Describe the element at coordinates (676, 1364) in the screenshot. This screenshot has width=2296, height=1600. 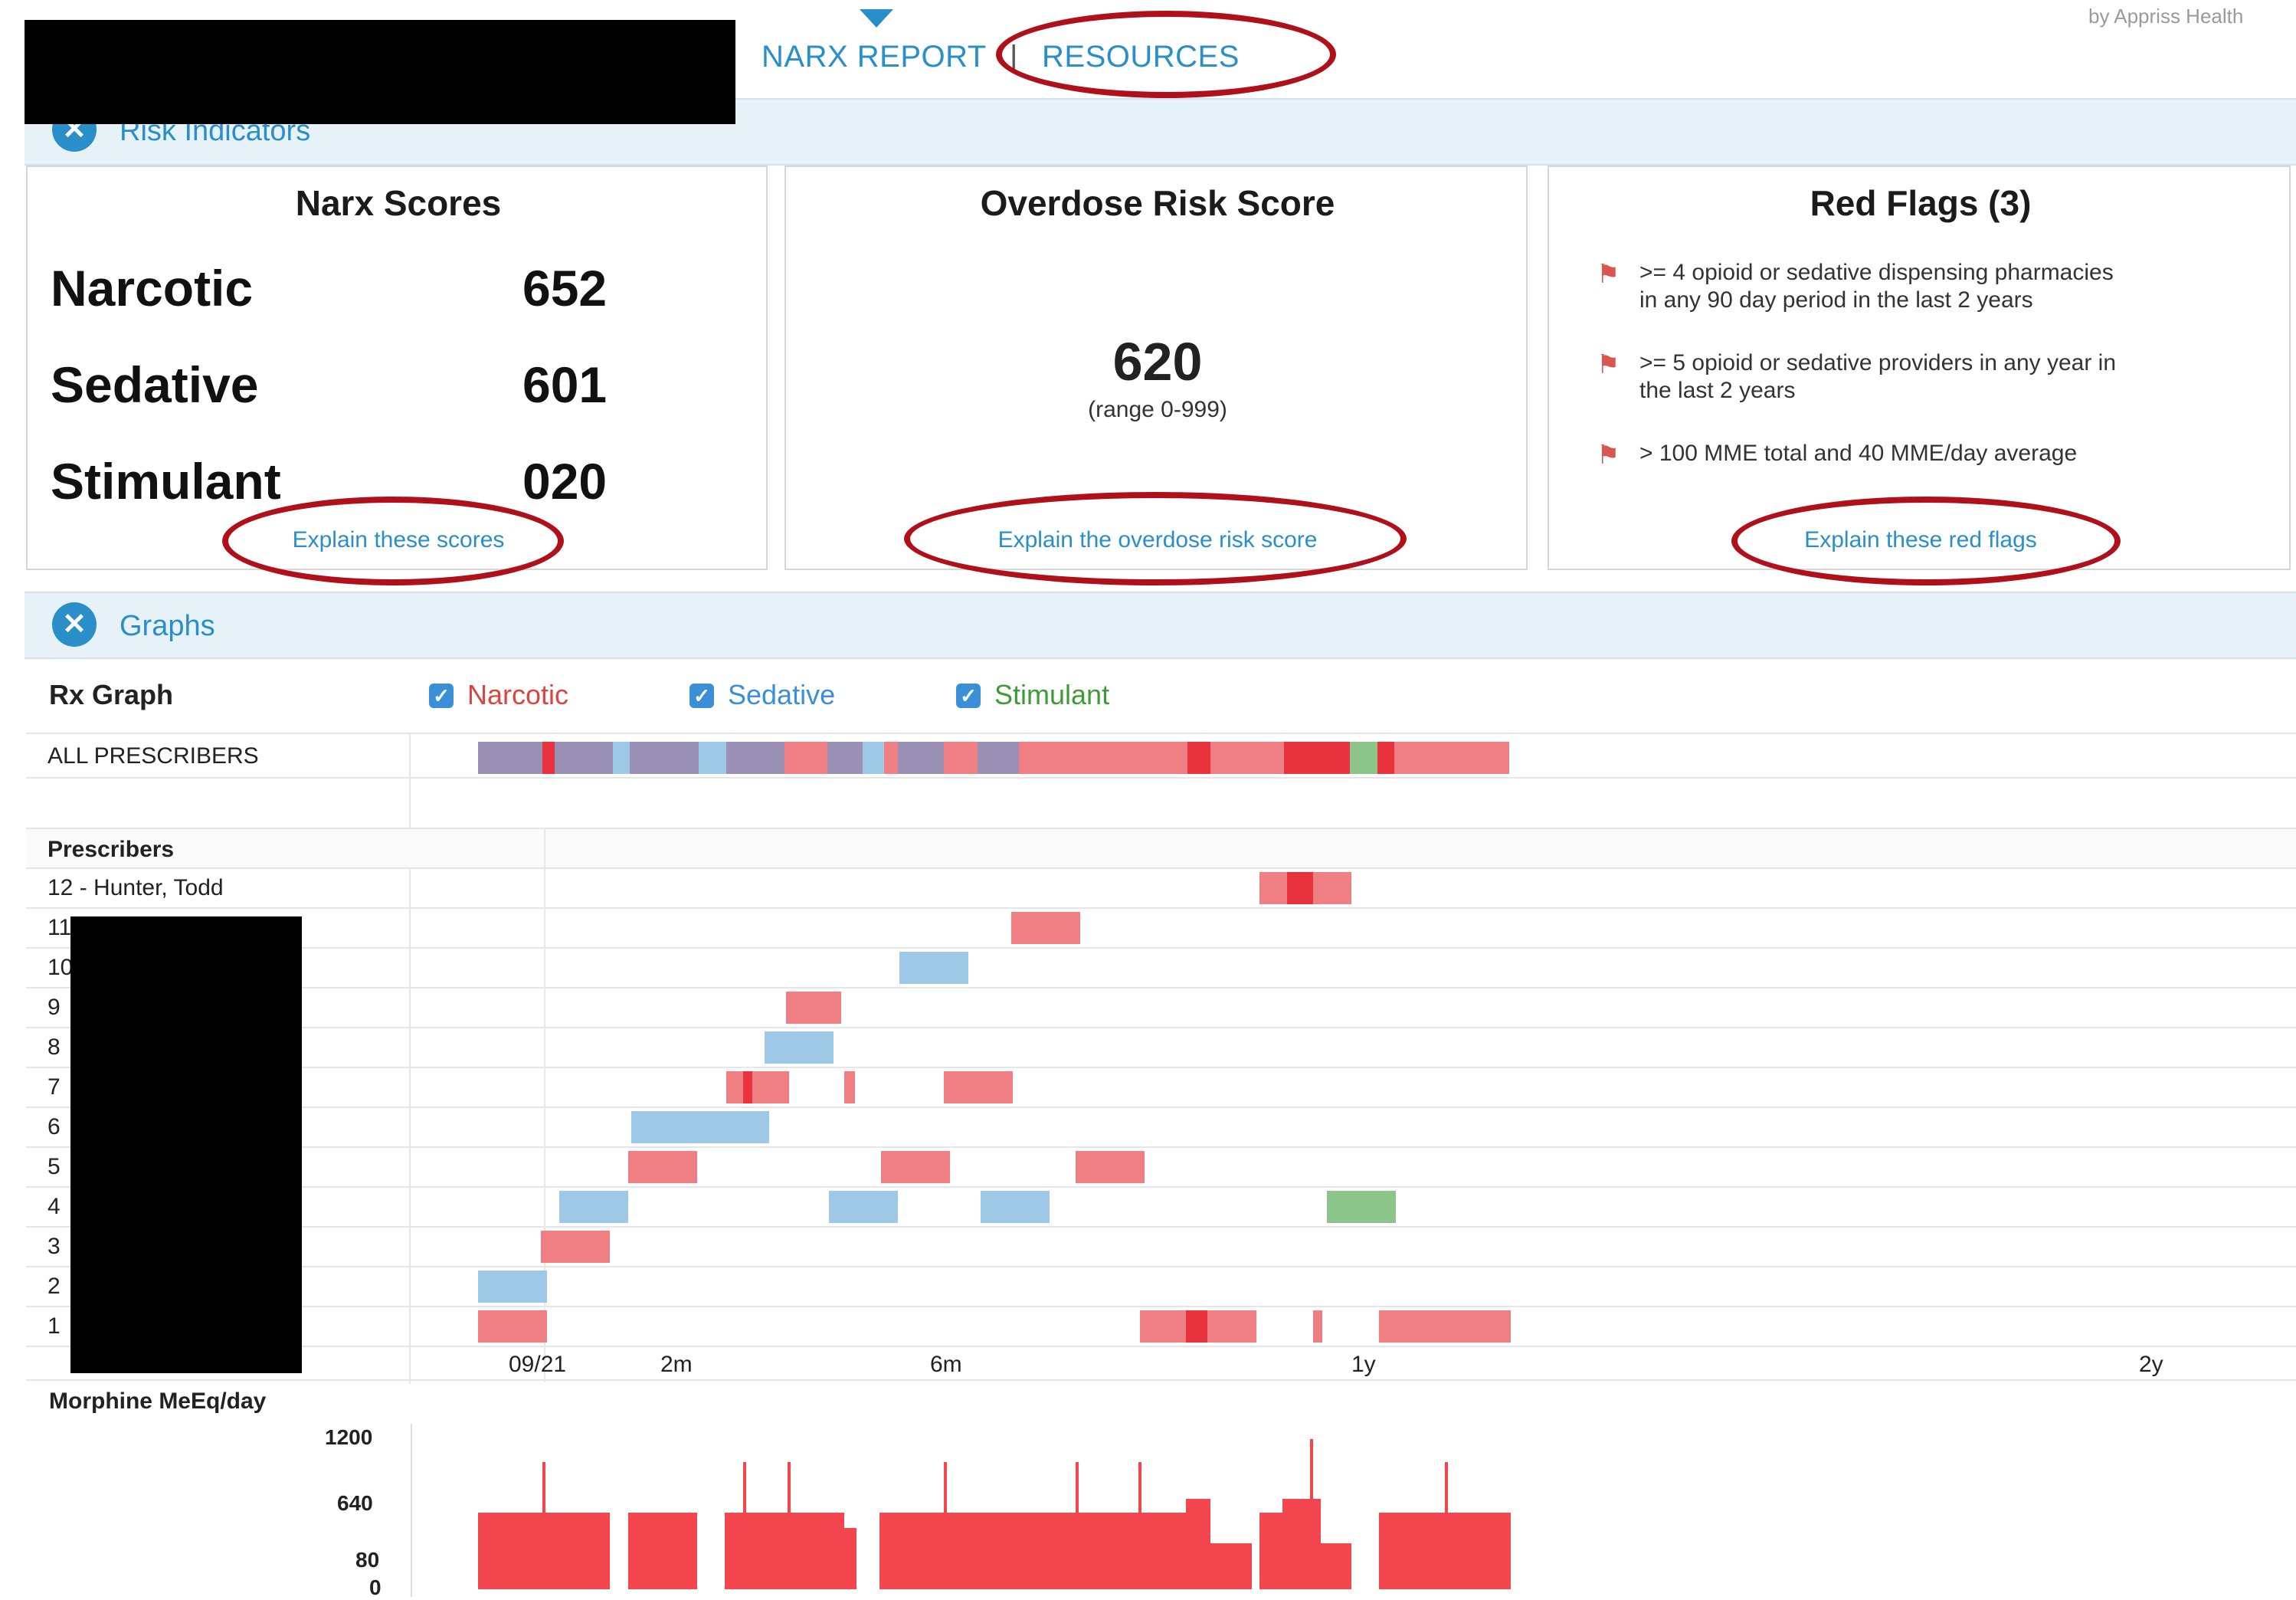
I see `time-tick: 2m` at that location.